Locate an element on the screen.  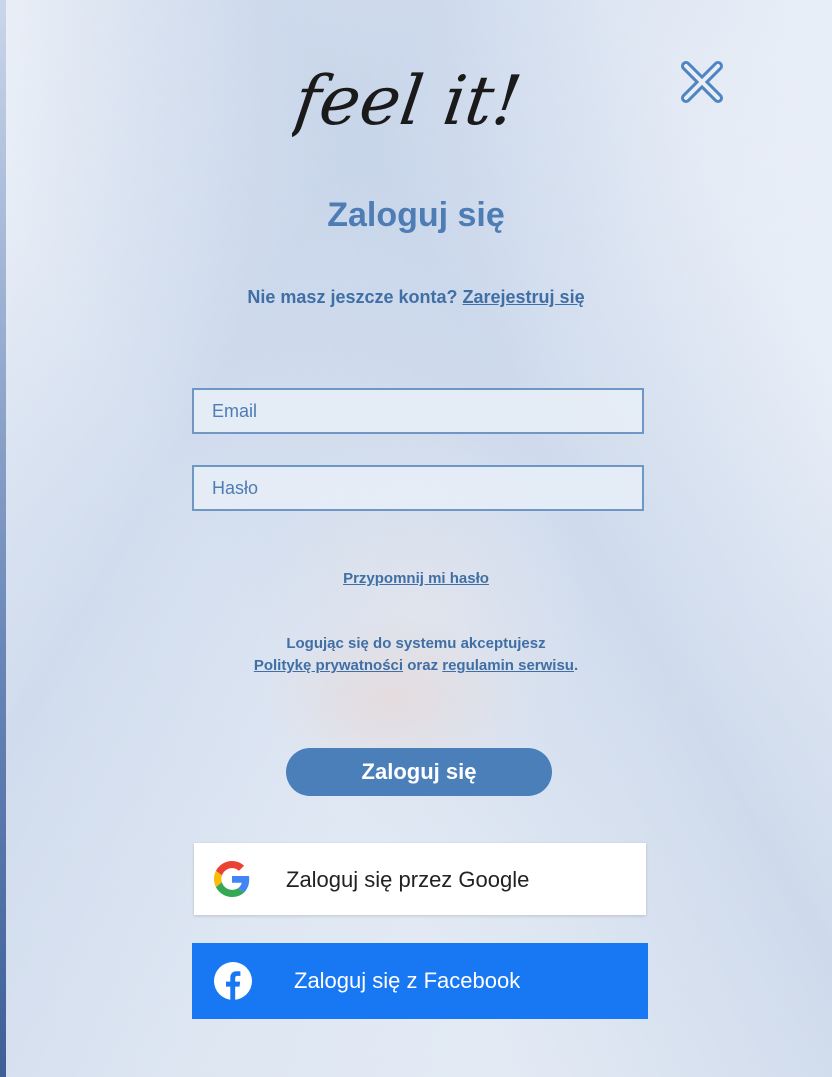
policy-line-1: Logując się do systemu akceptujesz is located at coordinates (416, 643).